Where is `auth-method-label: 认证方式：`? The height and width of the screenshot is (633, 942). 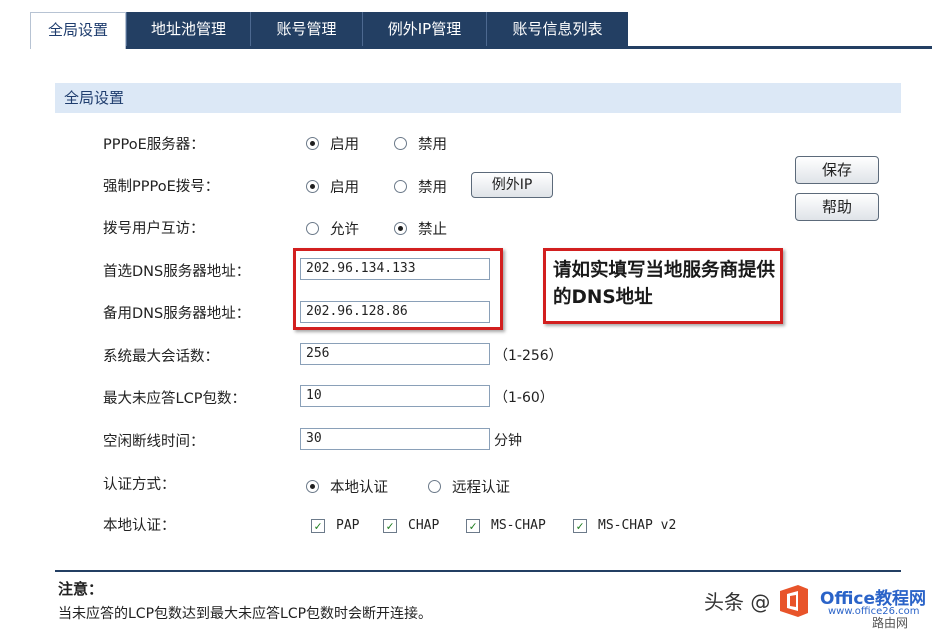 auth-method-label: 认证方式： is located at coordinates (139, 485).